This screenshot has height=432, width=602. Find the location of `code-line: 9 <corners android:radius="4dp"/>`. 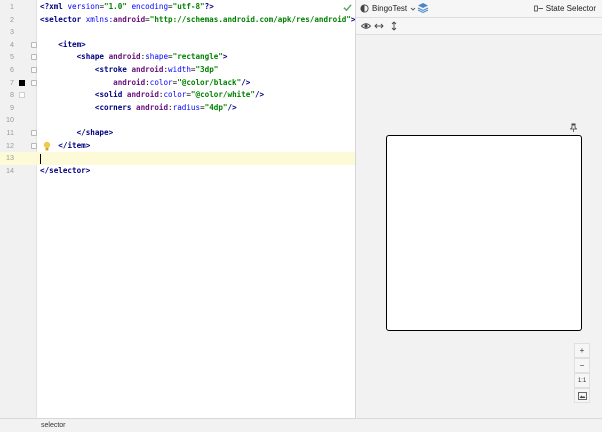

code-line: 9 <corners android:radius="4dp"/> is located at coordinates (177, 108).